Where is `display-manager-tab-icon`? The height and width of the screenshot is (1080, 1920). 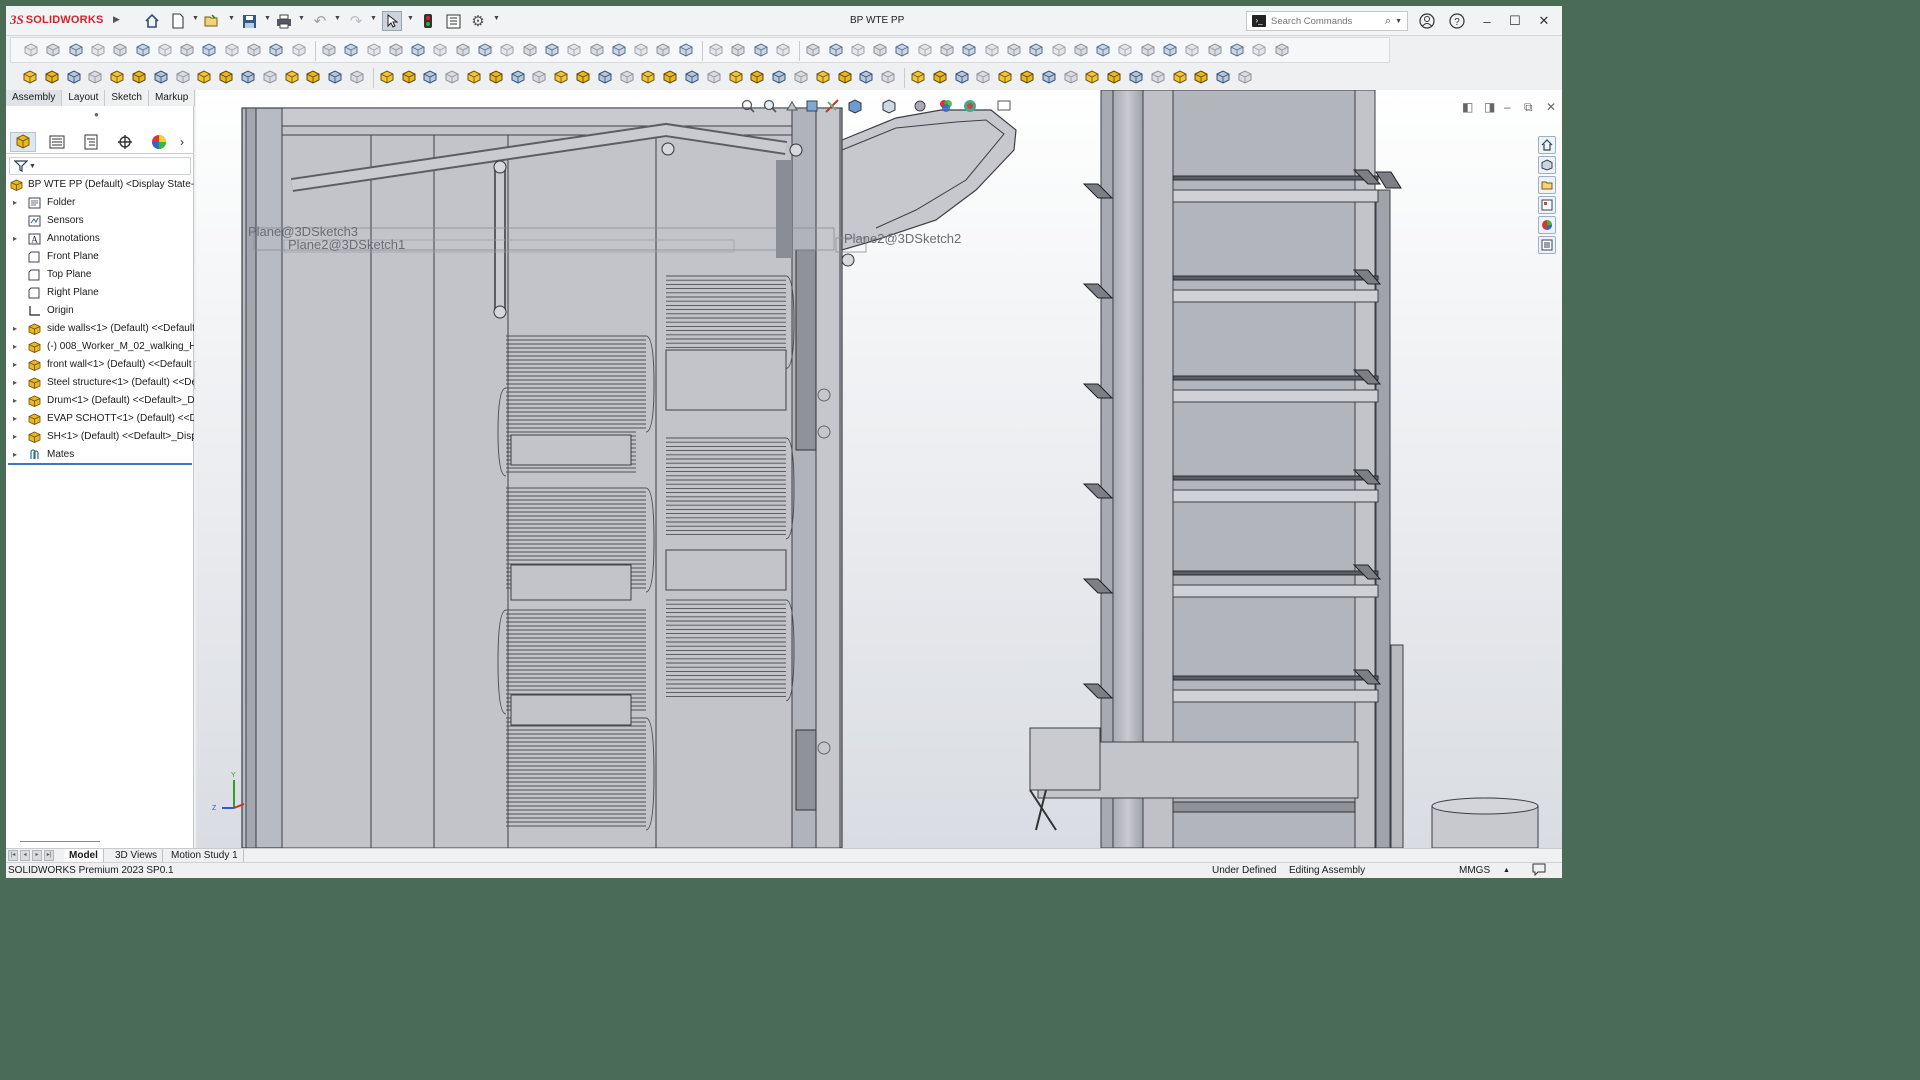
display-manager-tab-icon is located at coordinates (159, 142).